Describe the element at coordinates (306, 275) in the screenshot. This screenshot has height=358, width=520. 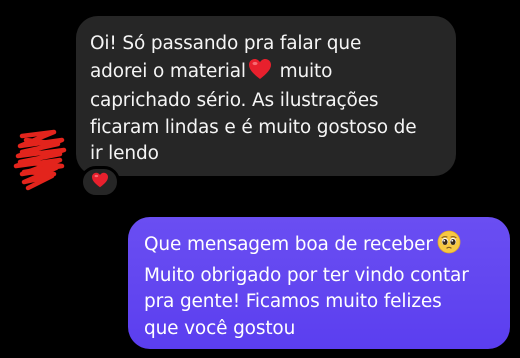
I see `outgoing-line-2: Muito obrigado por ter vindo contar` at that location.